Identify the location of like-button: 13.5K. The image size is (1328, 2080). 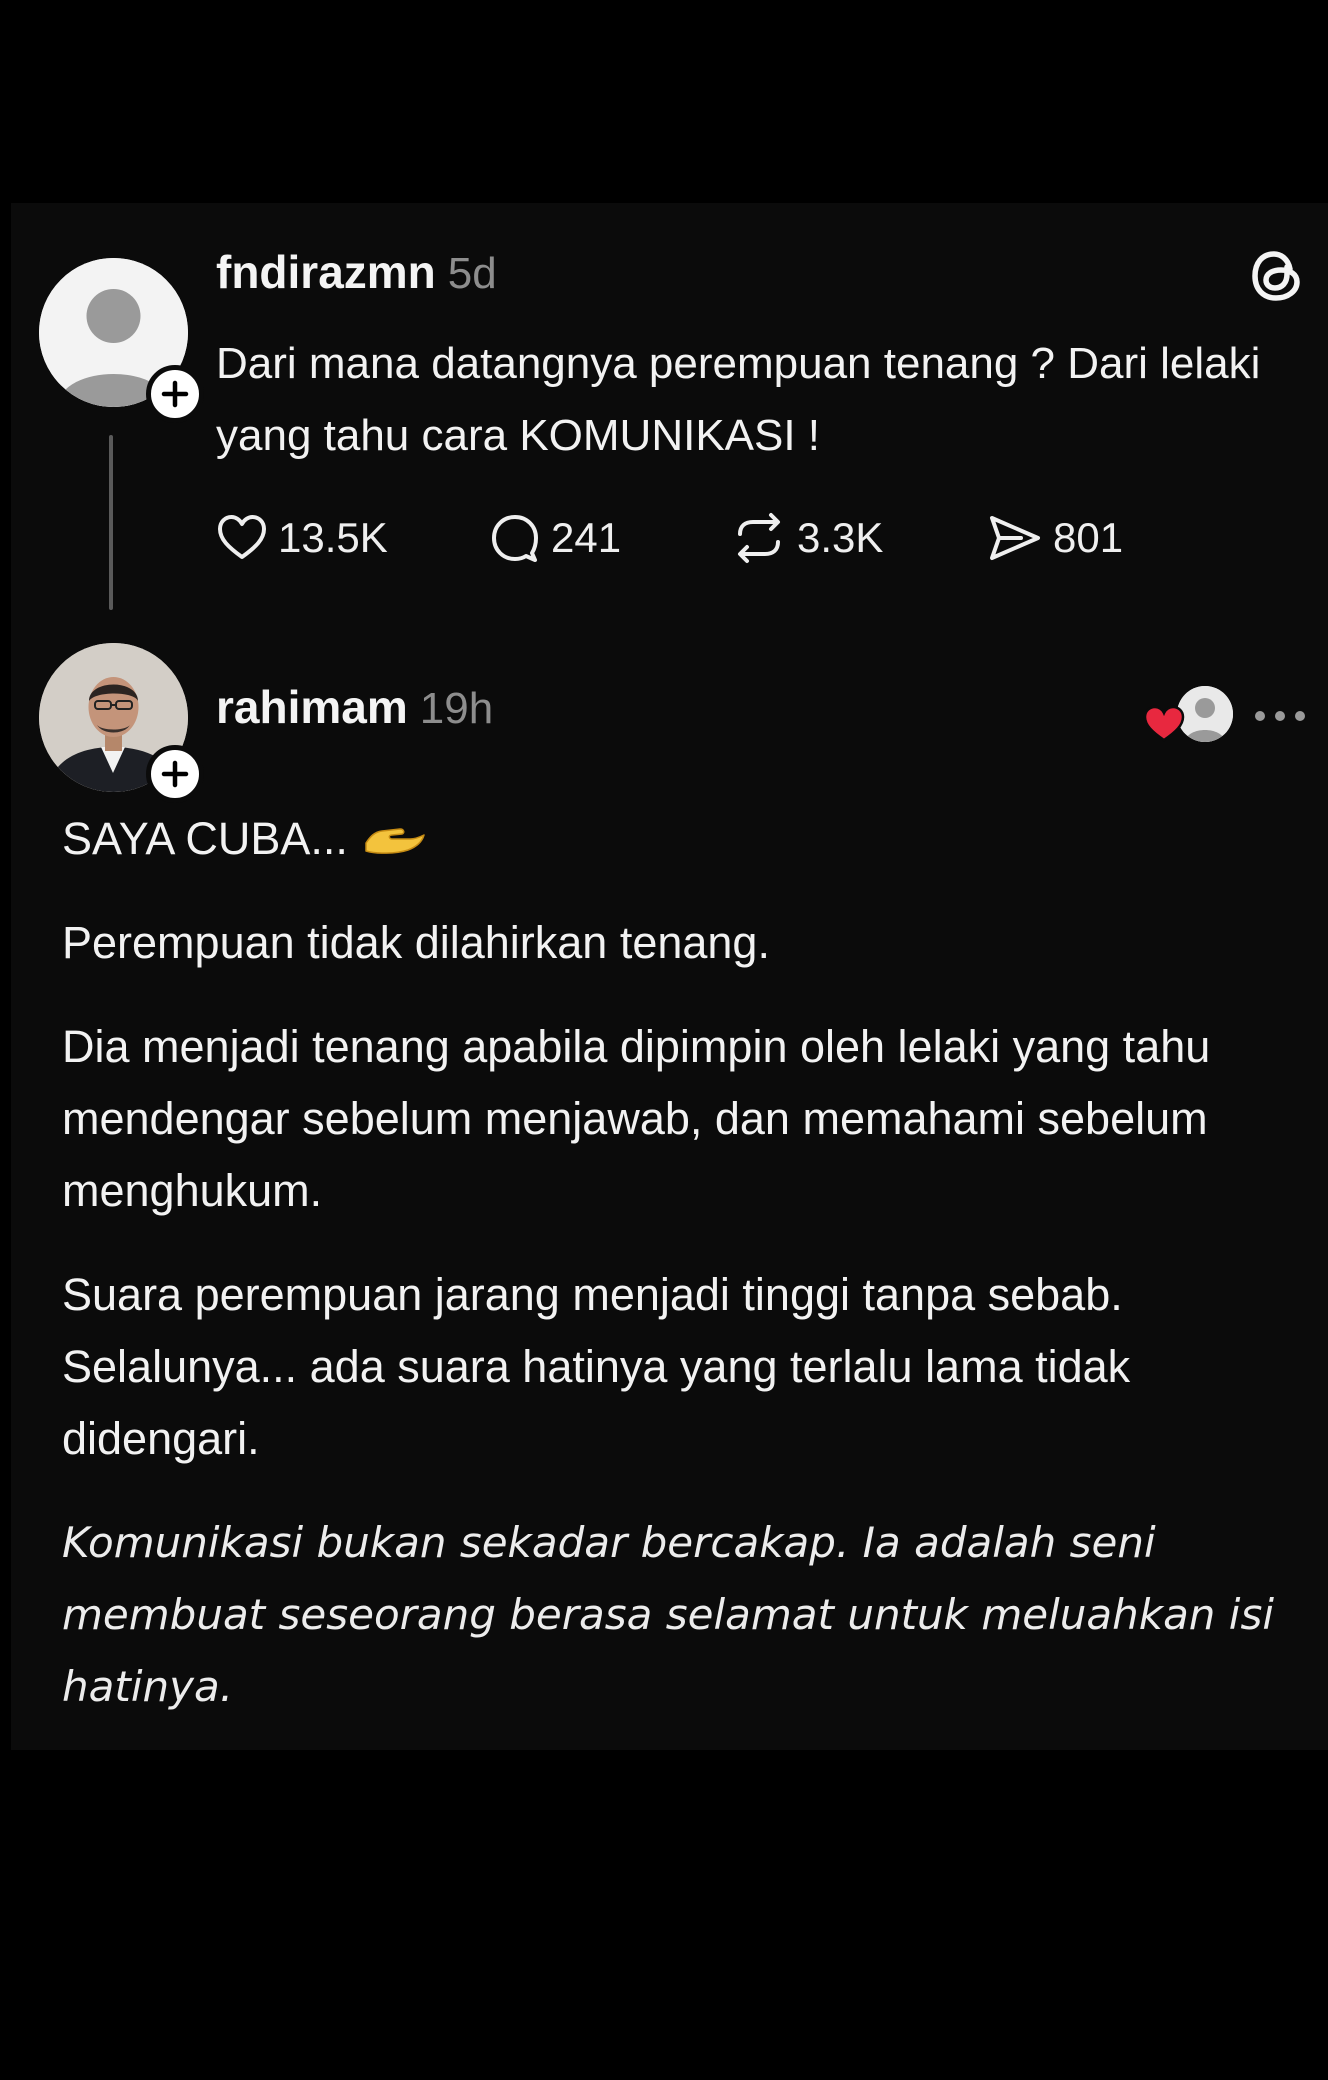
(302, 538).